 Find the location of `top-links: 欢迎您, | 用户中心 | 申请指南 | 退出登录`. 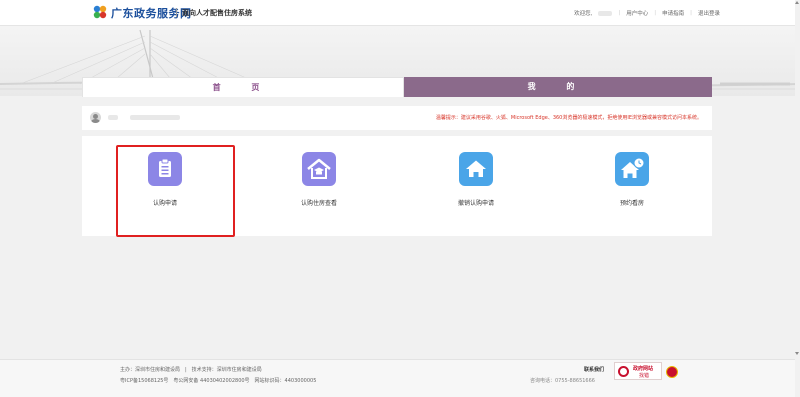

top-links: 欢迎您, | 用户中心 | 申请指南 | 退出登录 is located at coordinates (647, 13).